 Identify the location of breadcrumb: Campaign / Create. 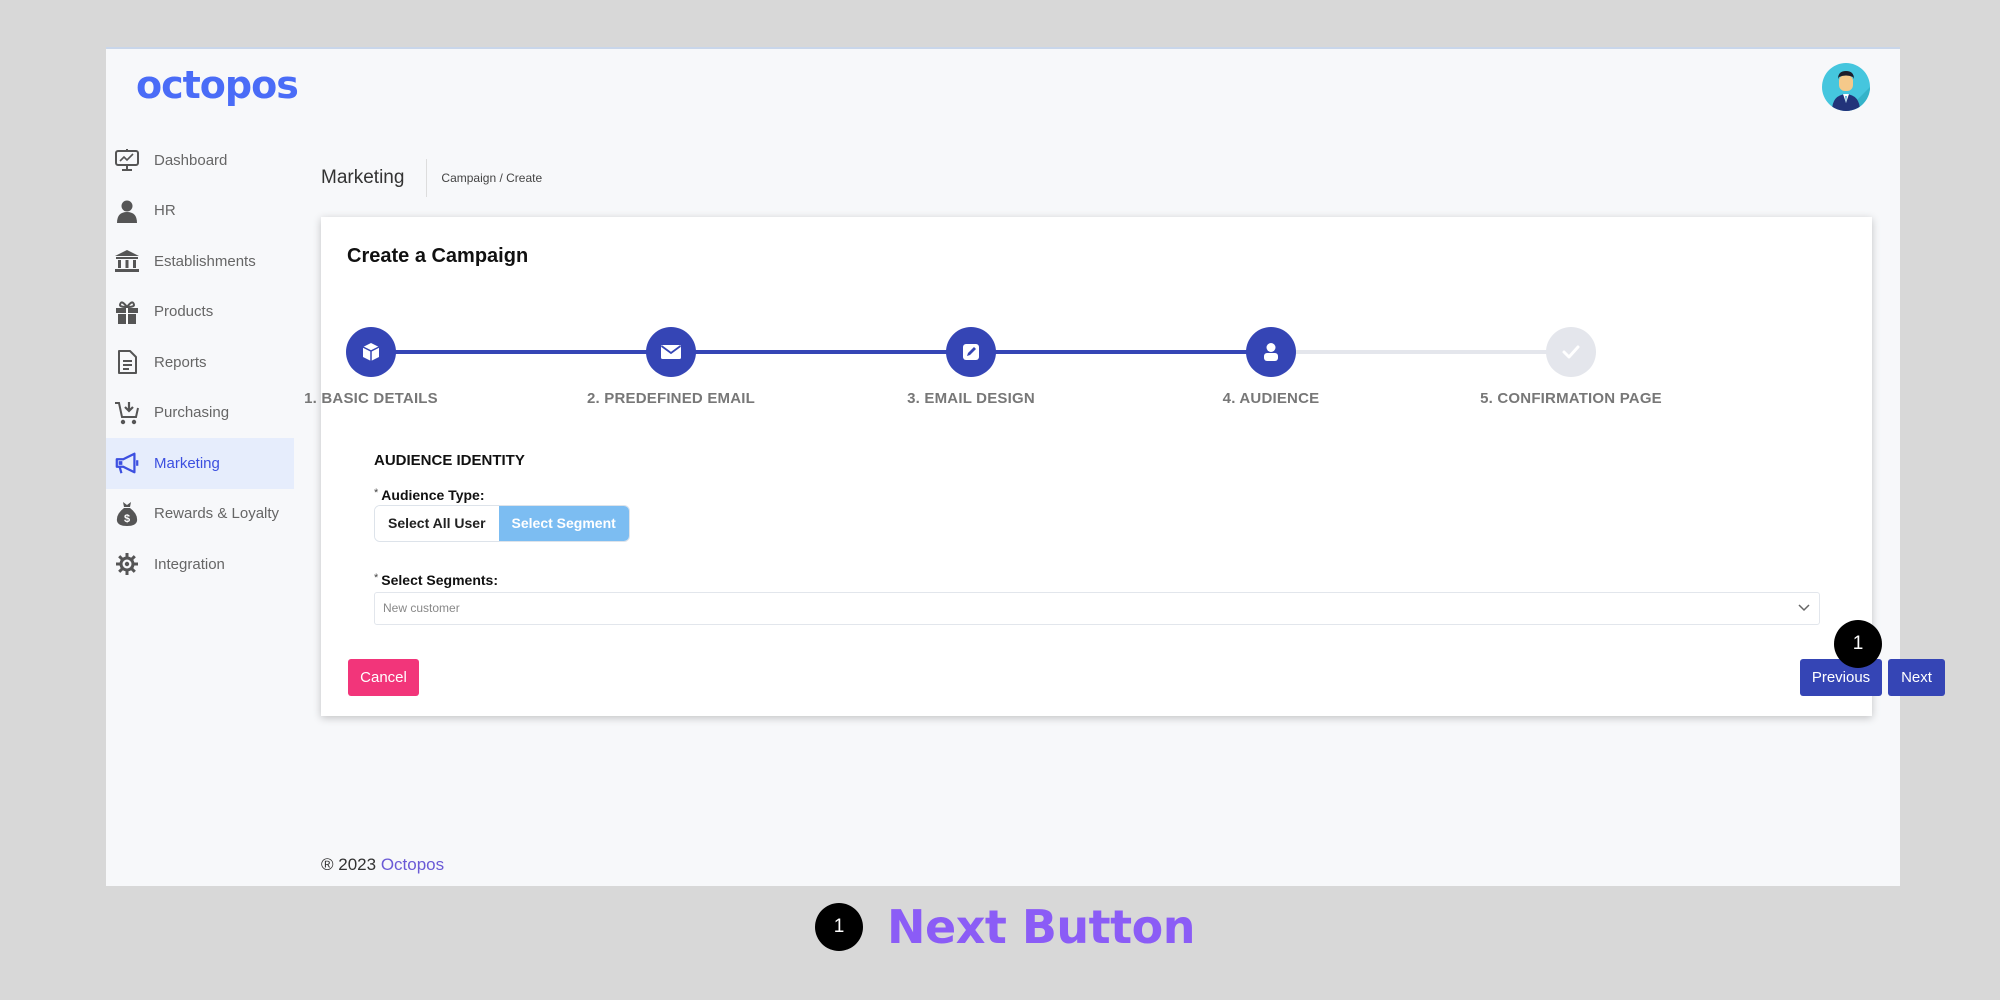
(484, 178).